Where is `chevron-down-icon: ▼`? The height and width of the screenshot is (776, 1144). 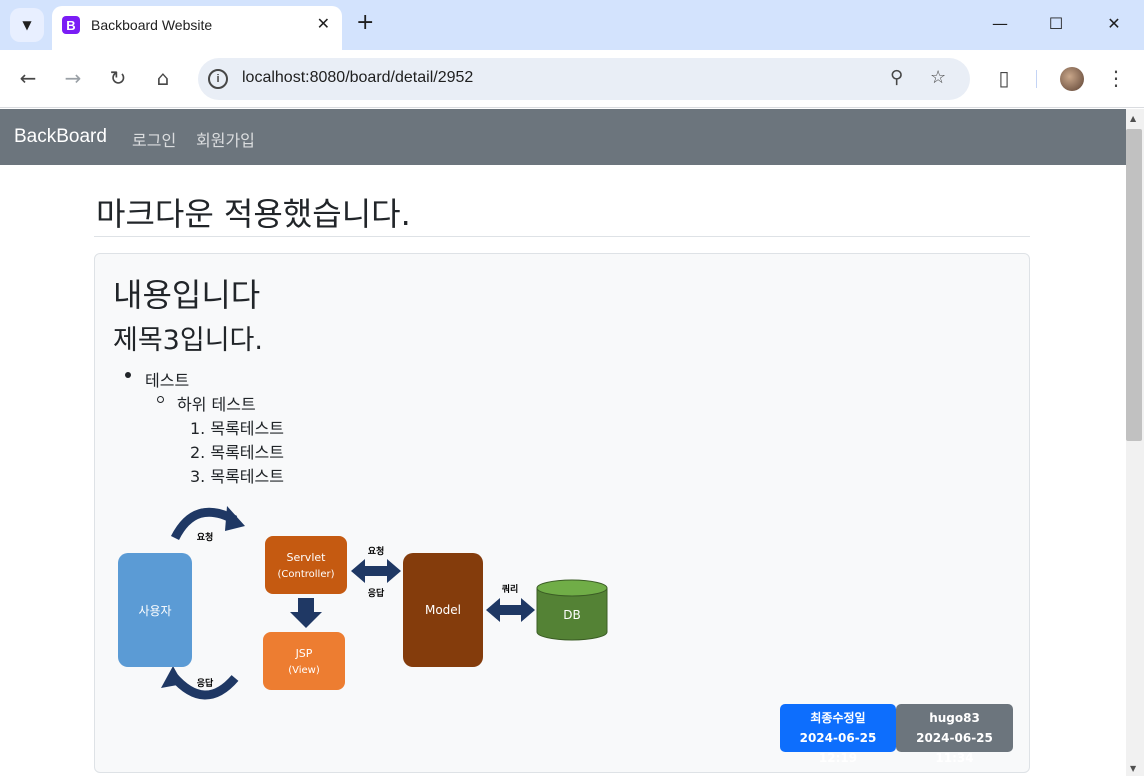 chevron-down-icon: ▼ is located at coordinates (27, 25).